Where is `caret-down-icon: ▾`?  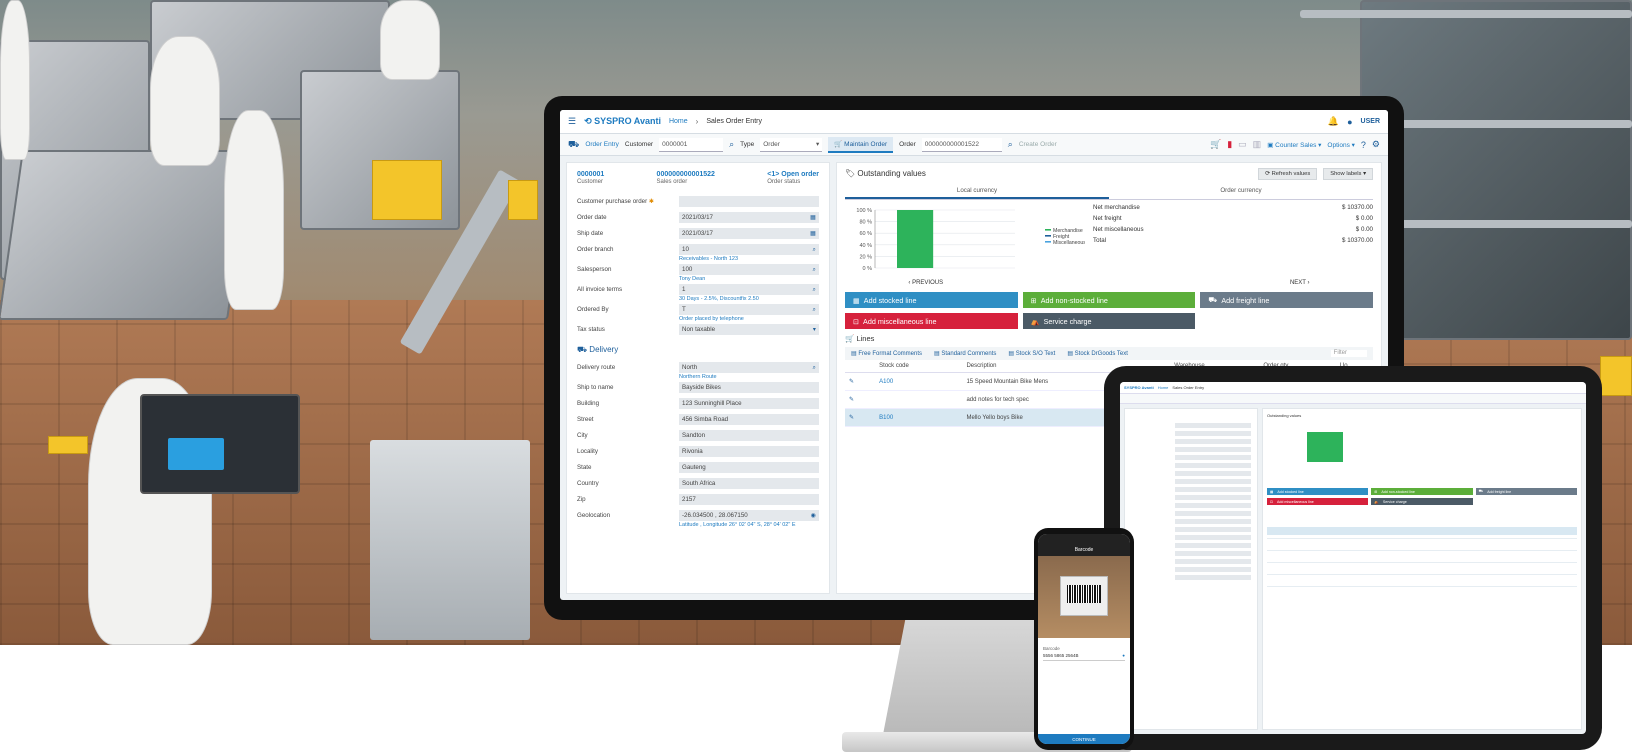 caret-down-icon: ▾ is located at coordinates (814, 329).